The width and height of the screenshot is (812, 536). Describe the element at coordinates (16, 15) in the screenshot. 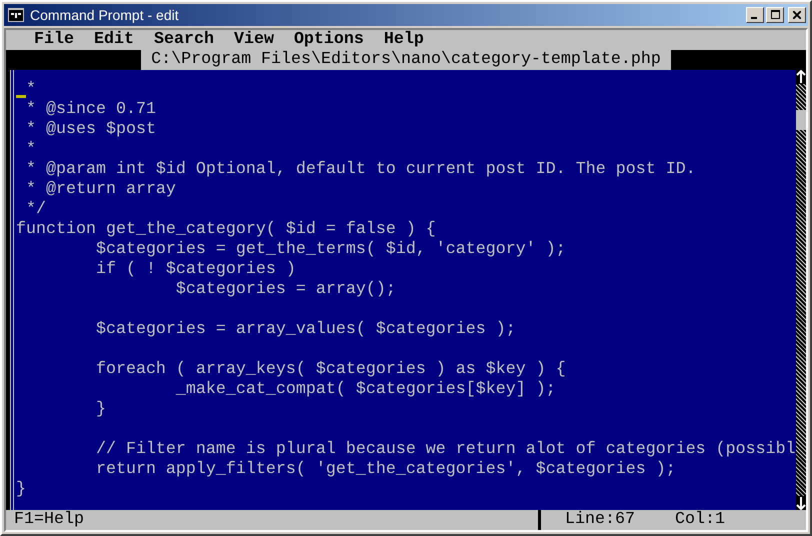

I see `console-icon` at that location.